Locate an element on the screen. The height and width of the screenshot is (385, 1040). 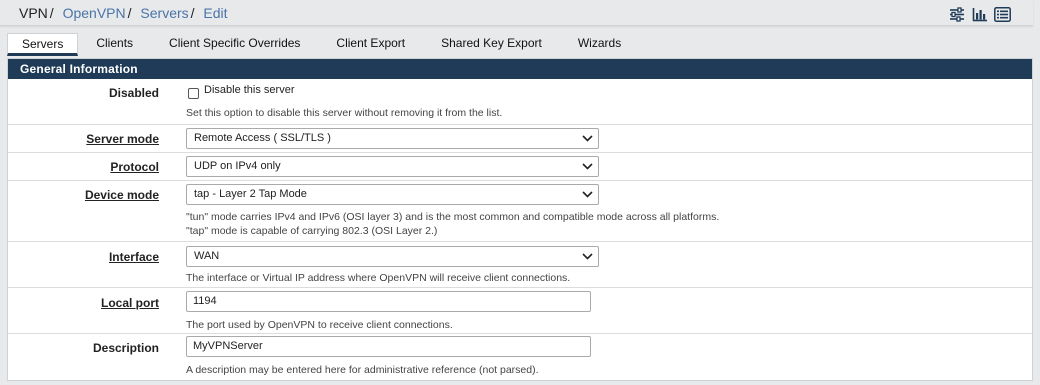
interface-value: WAN is located at coordinates (207, 256).